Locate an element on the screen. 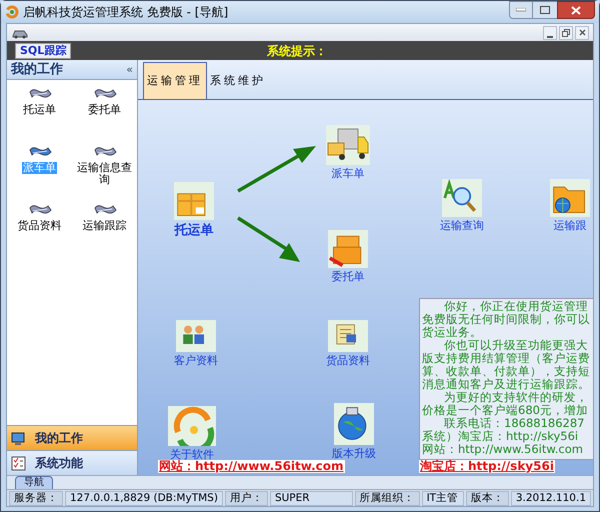 Image resolution: width=600 pixels, height=512 pixels. status-label: 服务器： is located at coordinates (36, 498).